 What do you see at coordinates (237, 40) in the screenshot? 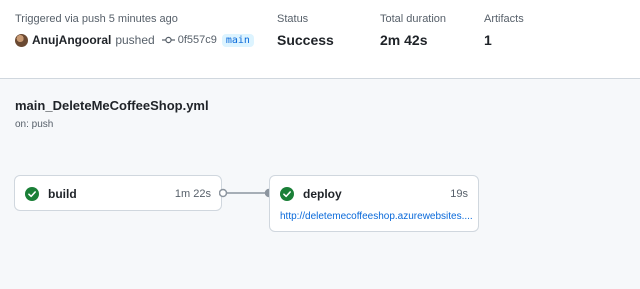
I see `branch-label: main` at bounding box center [237, 40].